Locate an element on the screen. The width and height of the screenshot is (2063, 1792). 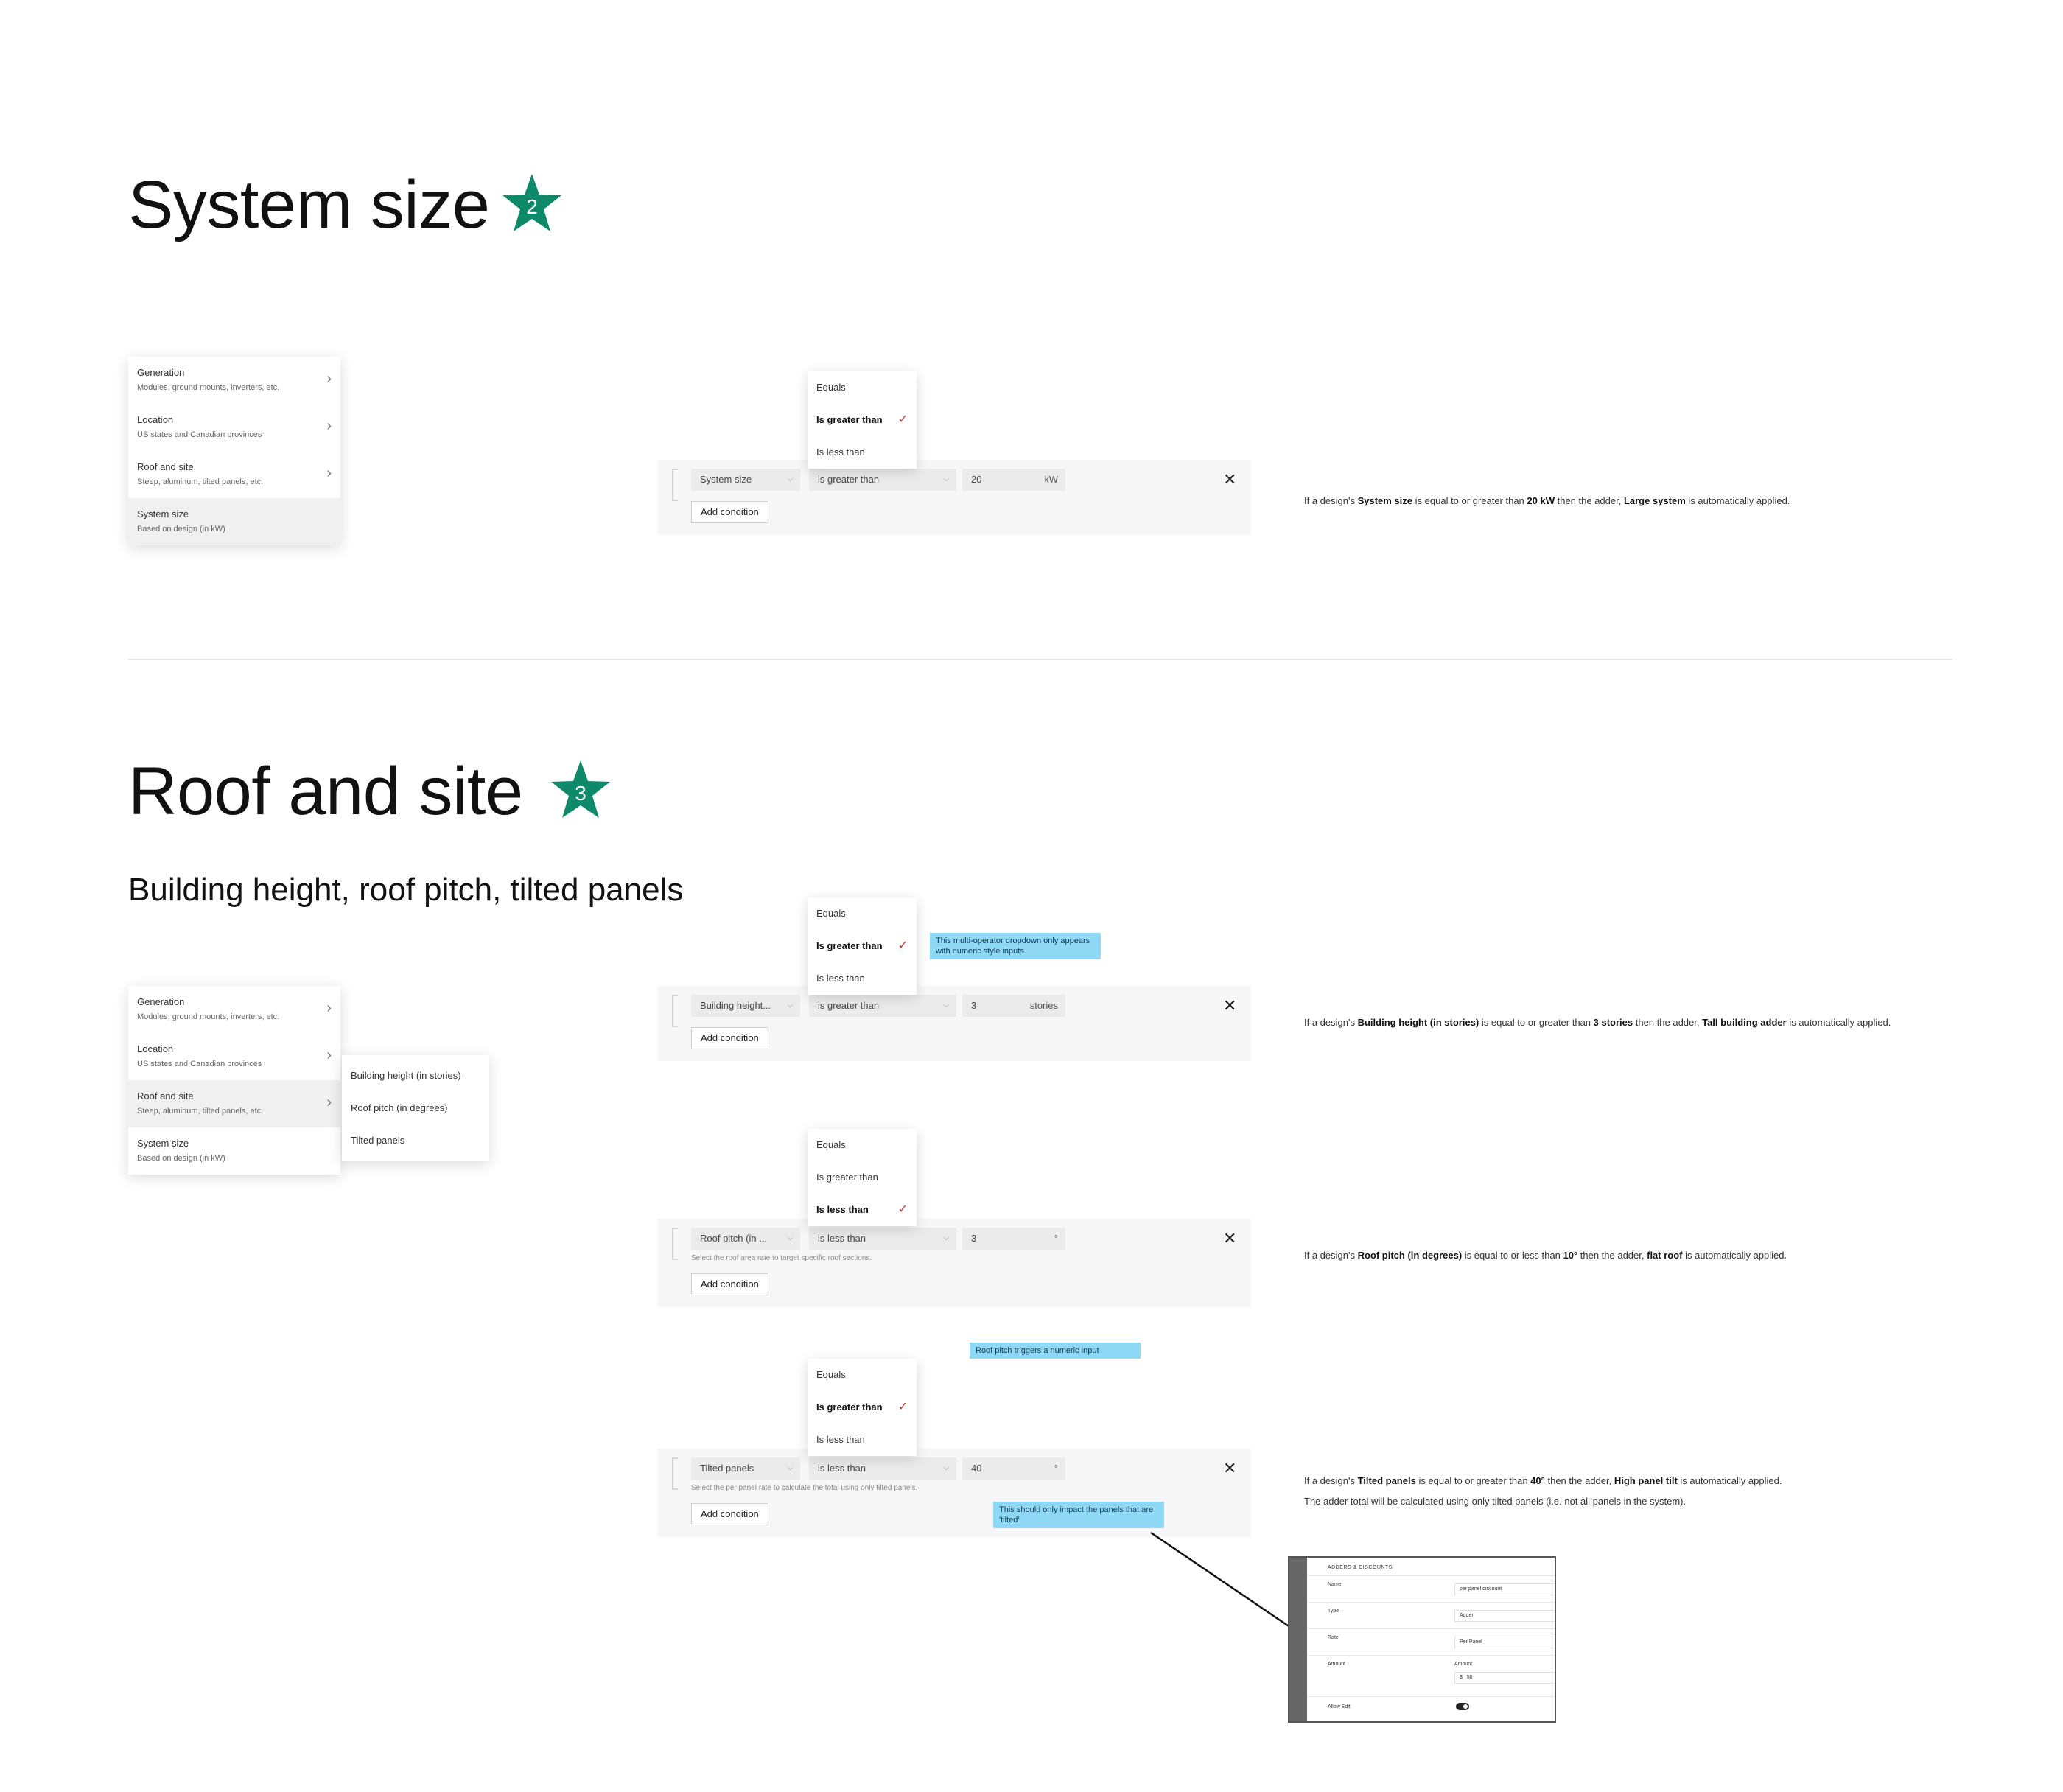
amount-field: $ 50 is located at coordinates (1504, 1678).